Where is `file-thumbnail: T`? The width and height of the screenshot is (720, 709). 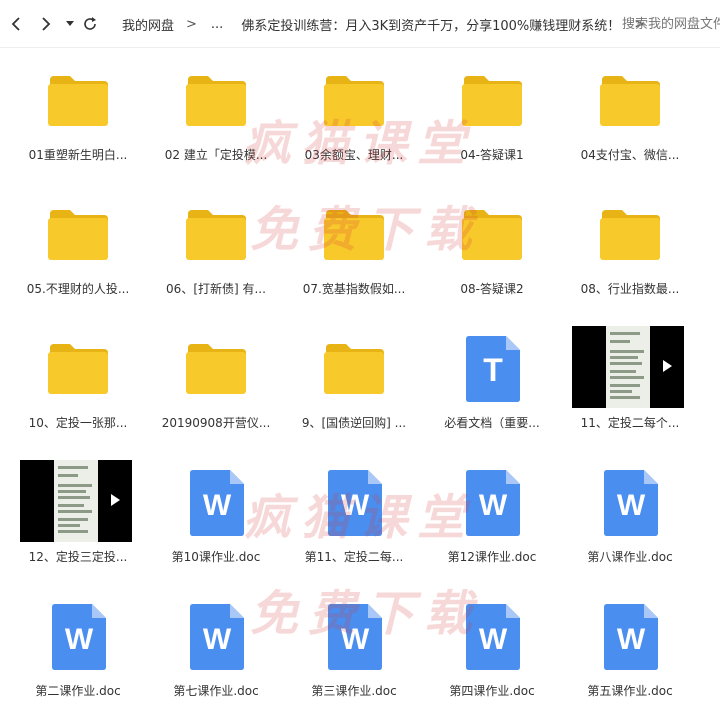
file-thumbnail: T is located at coordinates (492, 363).